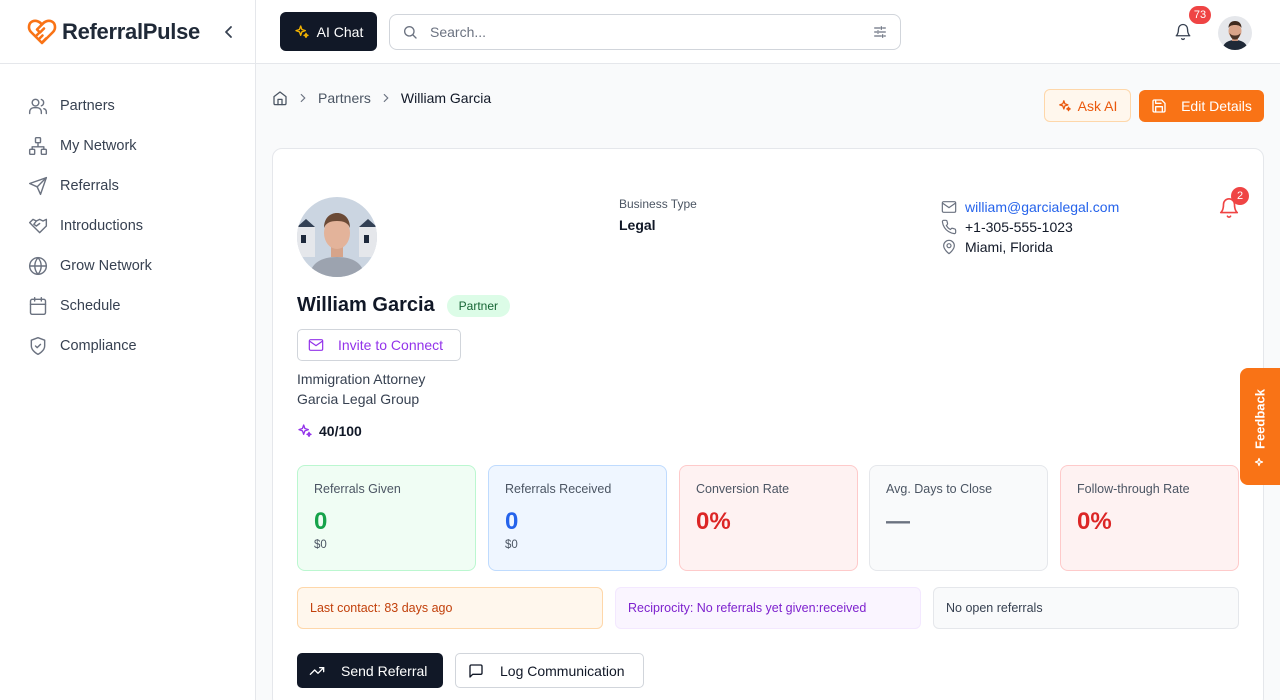 The height and width of the screenshot is (700, 1280). I want to click on ai-chat-button: AI Chat, so click(328, 31).